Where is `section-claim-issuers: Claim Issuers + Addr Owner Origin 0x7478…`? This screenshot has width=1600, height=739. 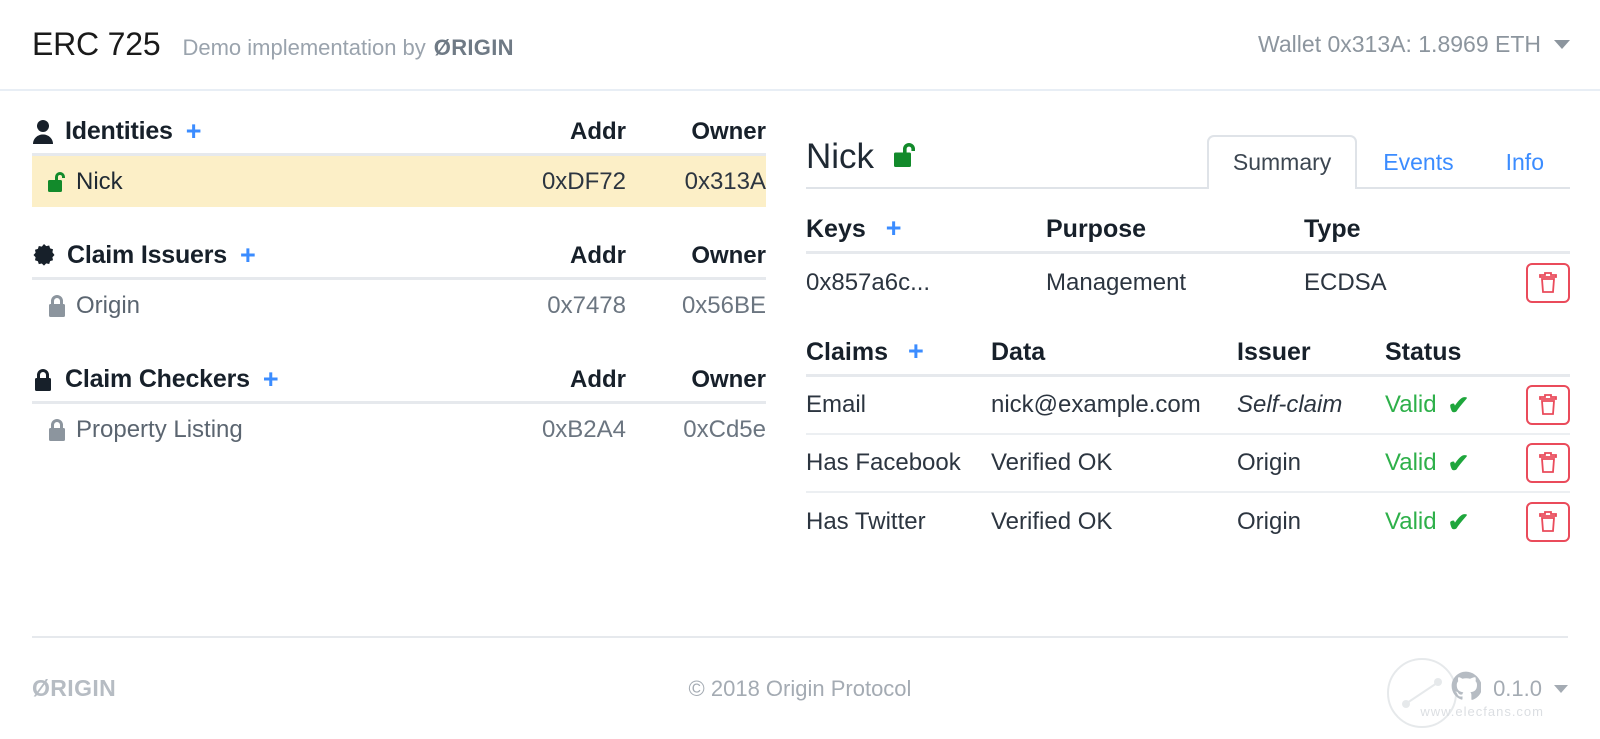
section-claim-issuers: Claim Issuers + Addr Owner Origin 0x7478… is located at coordinates (399, 286).